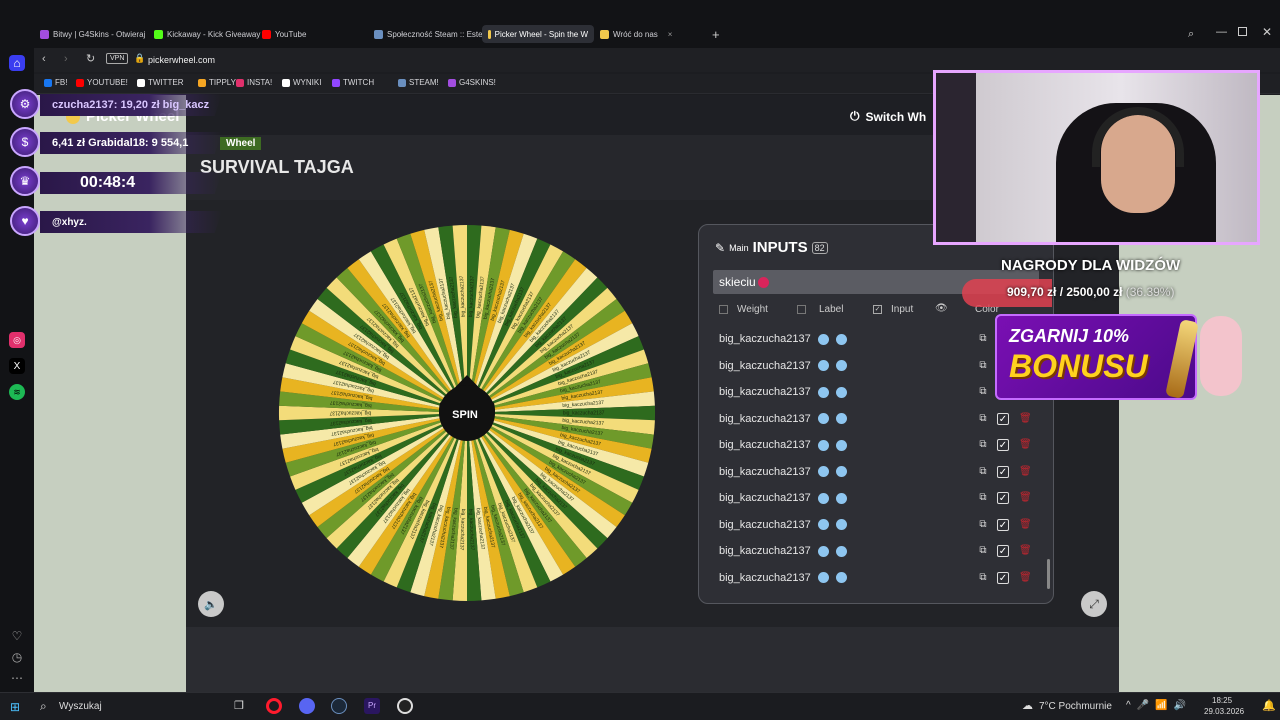  I want to click on bookmark-twitter: TWITTER, so click(160, 82).